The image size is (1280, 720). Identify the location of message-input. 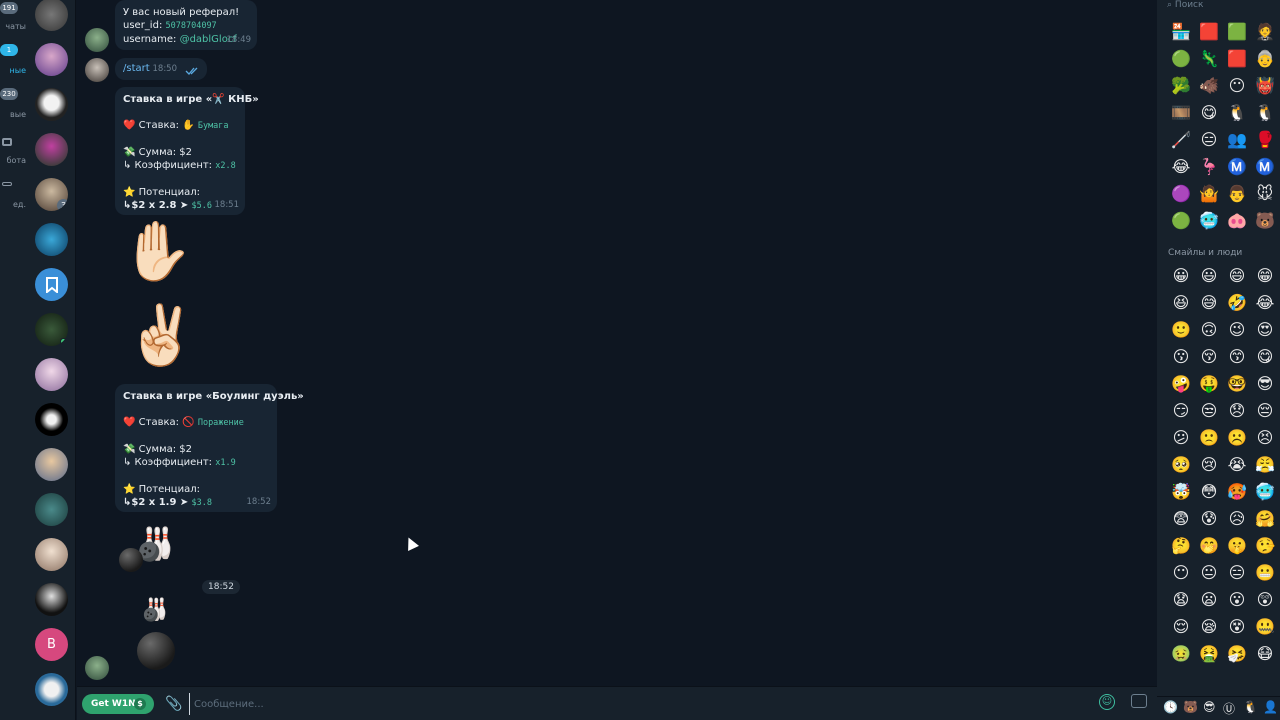
(639, 704).